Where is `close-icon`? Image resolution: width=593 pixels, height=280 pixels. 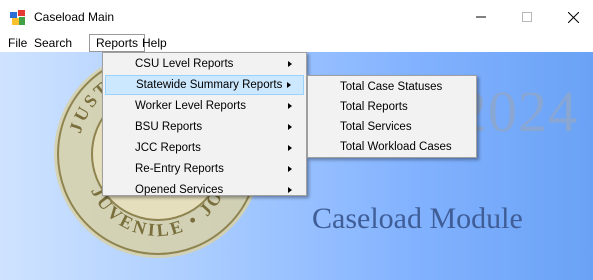 close-icon is located at coordinates (573, 17).